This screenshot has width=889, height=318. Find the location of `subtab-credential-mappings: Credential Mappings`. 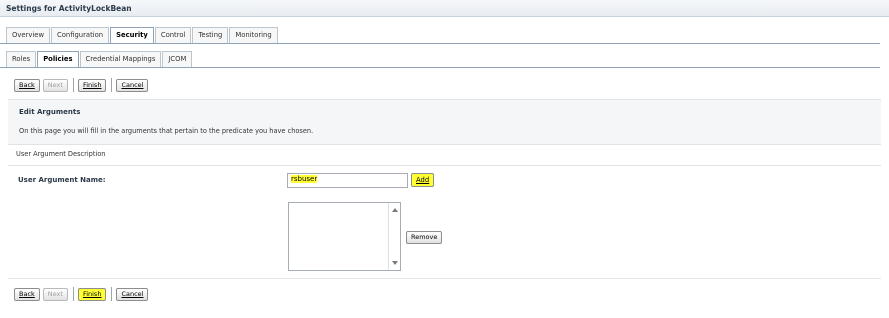

subtab-credential-mappings: Credential Mappings is located at coordinates (120, 59).